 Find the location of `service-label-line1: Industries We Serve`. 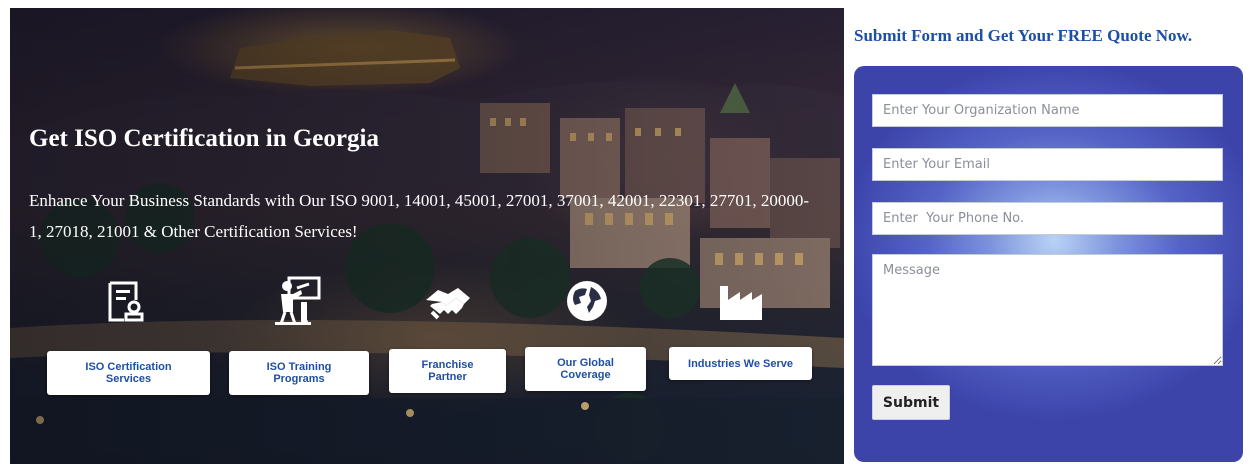

service-label-line1: Industries We Serve is located at coordinates (740, 363).